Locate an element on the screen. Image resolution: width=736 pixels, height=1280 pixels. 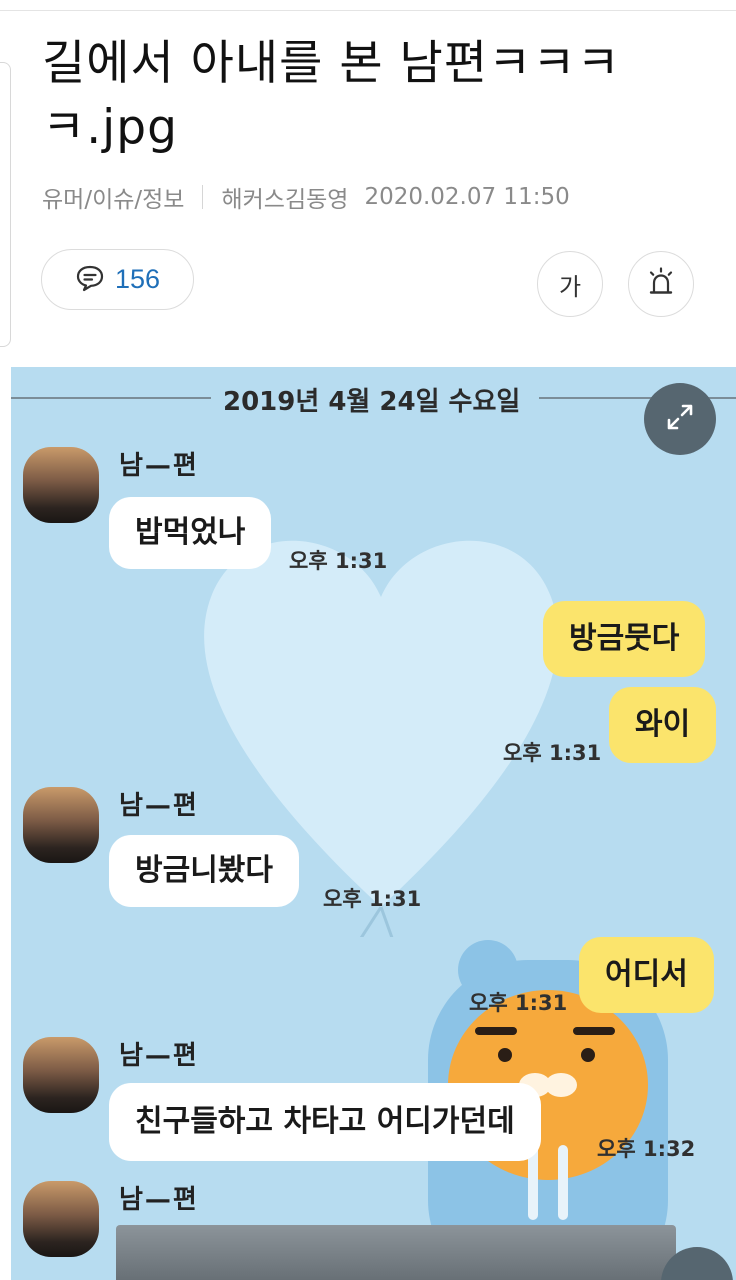
report-button is located at coordinates (661, 284).